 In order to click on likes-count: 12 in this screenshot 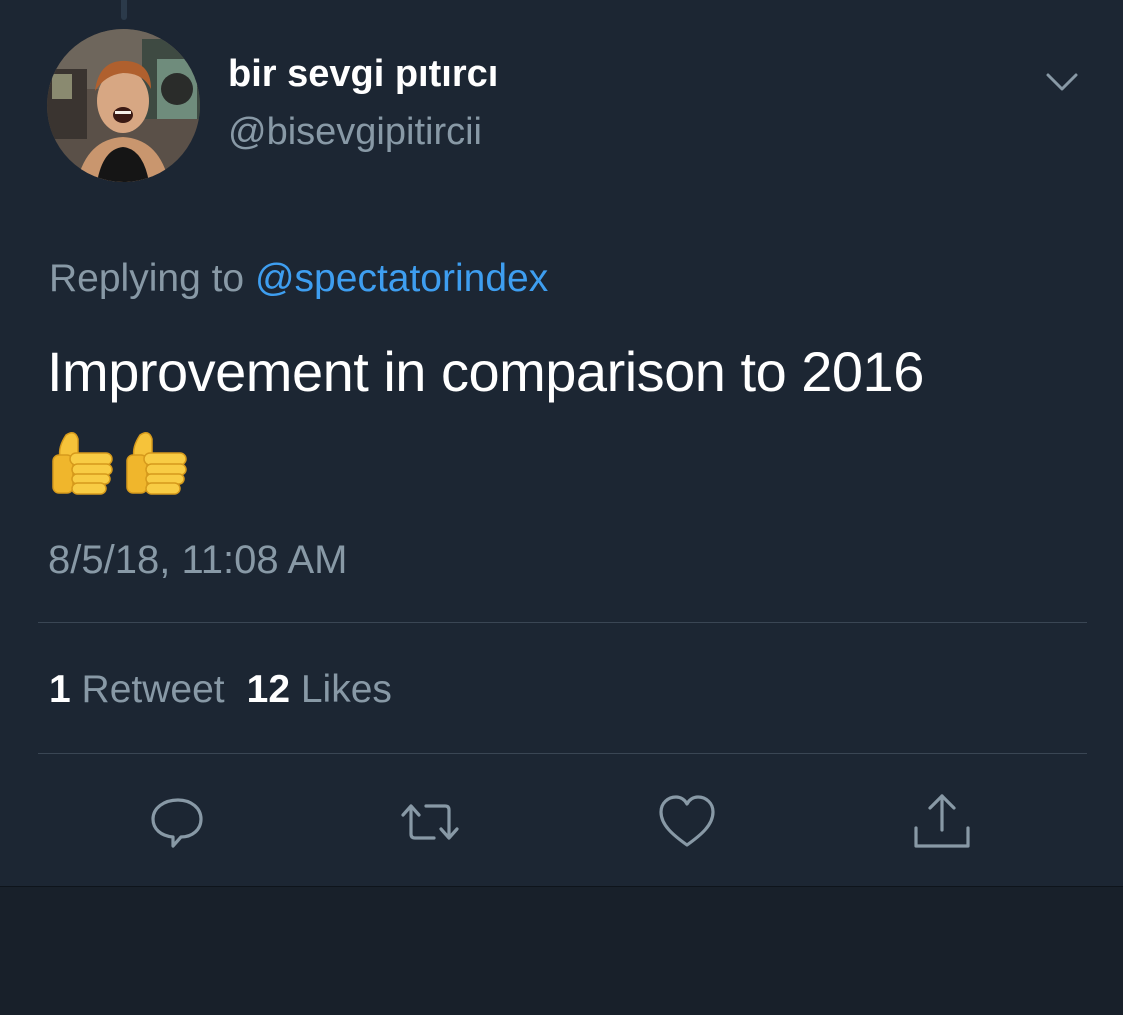, I will do `click(268, 689)`.